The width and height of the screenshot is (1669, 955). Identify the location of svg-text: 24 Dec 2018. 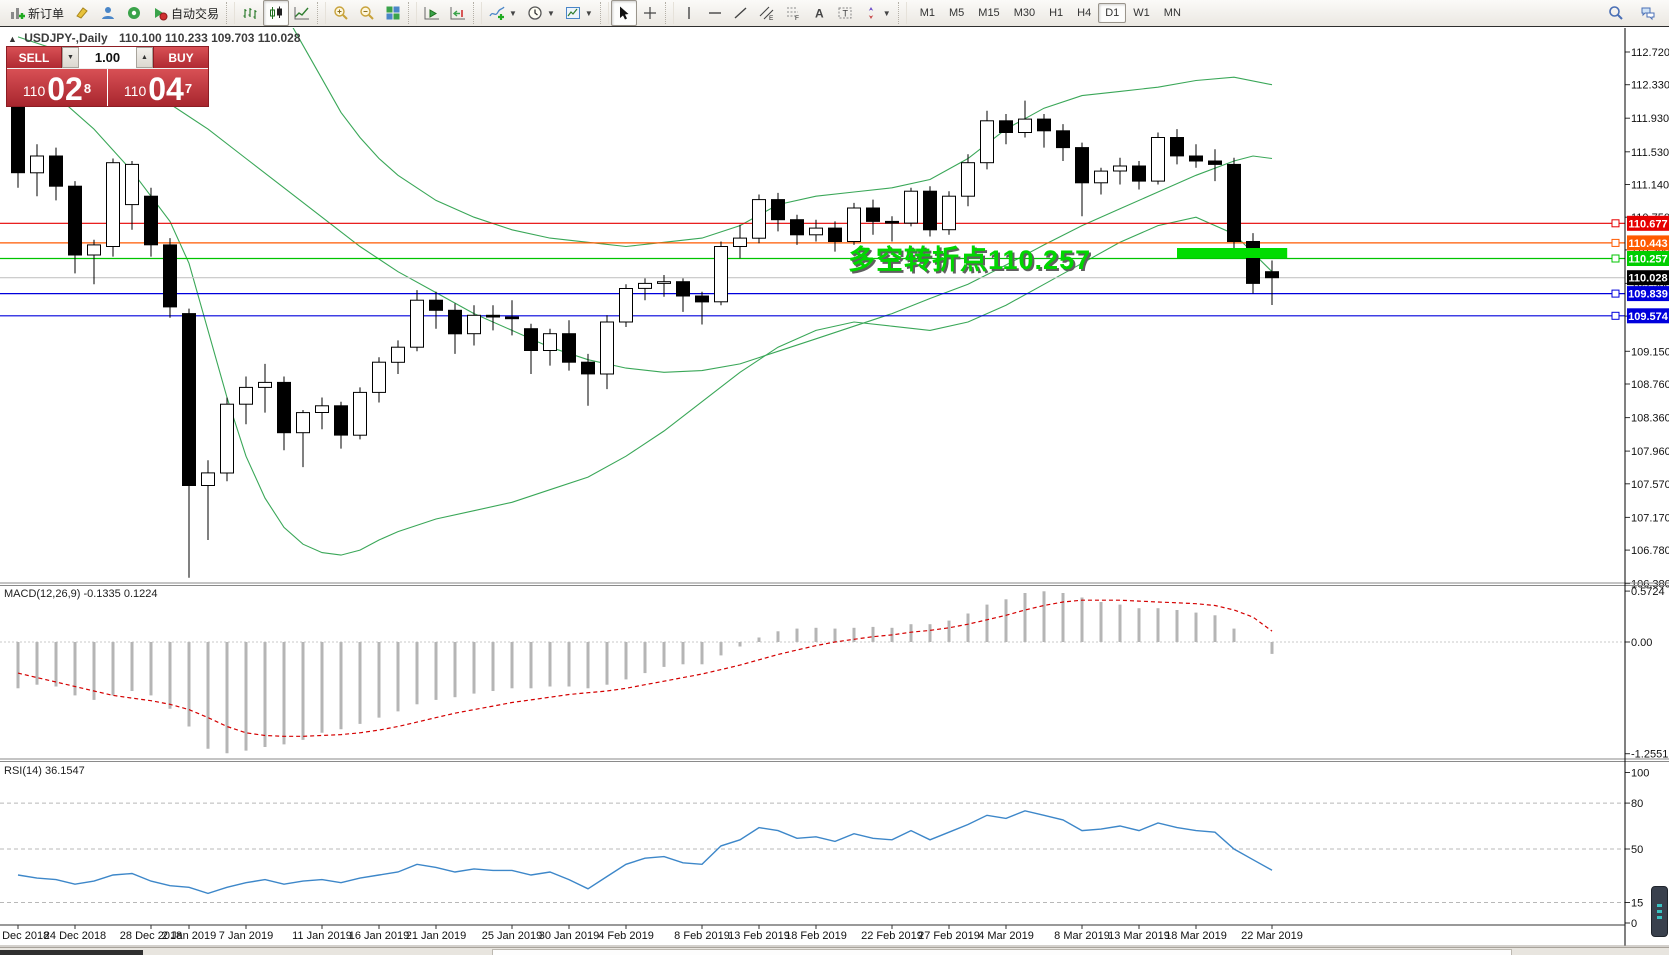
(75, 936).